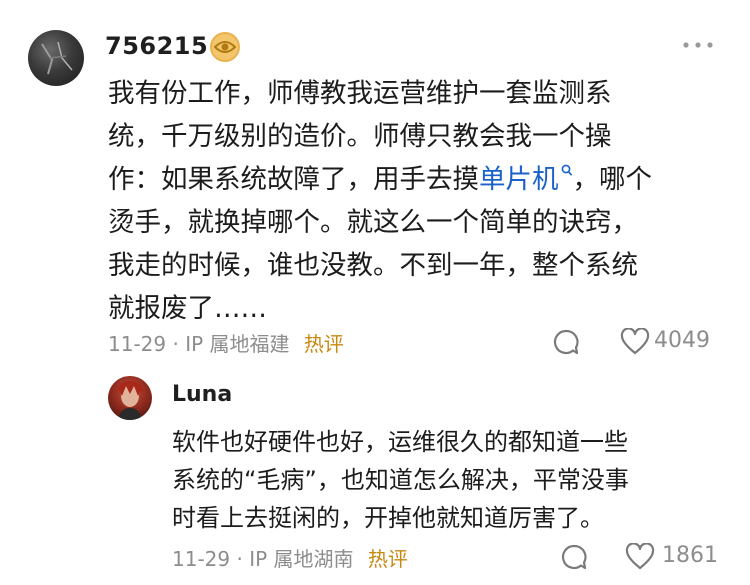 This screenshot has width=750, height=585. What do you see at coordinates (301, 559) in the screenshot?
I see `ip-location: IP 属地湖南` at bounding box center [301, 559].